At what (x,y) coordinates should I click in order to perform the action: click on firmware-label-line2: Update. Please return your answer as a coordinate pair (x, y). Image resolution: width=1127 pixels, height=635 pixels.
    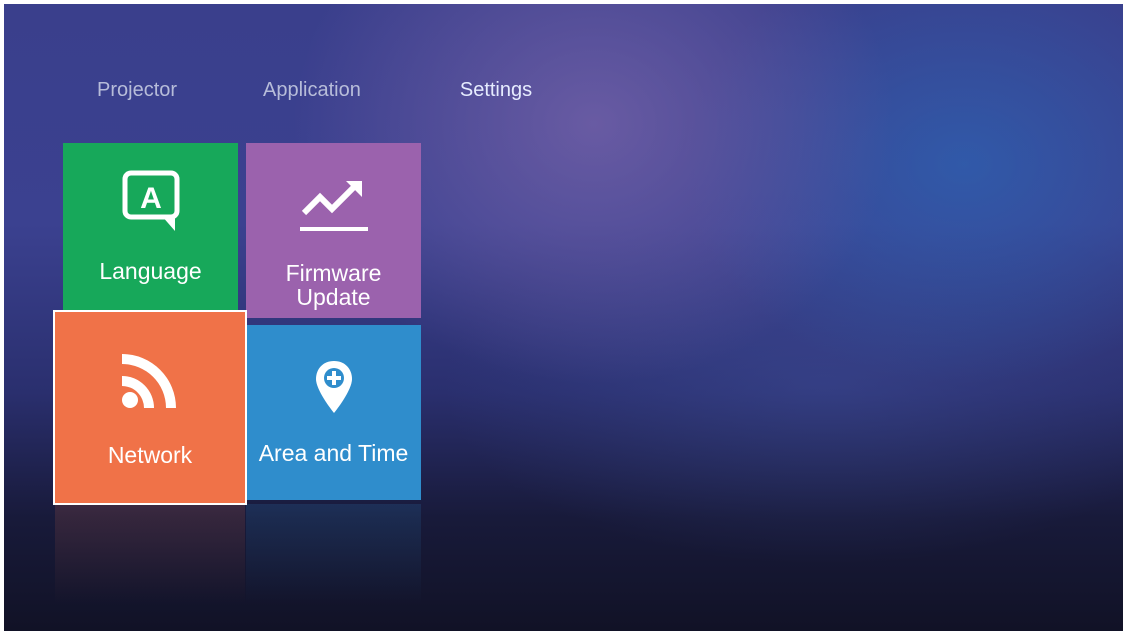
    Looking at the image, I should click on (333, 297).